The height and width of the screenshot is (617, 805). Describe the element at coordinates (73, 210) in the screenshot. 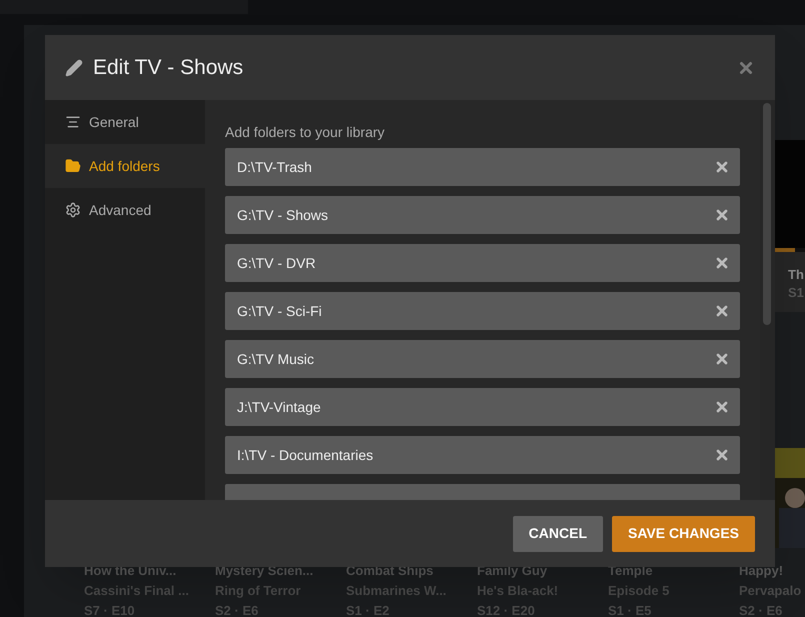

I see `settings-icon` at that location.